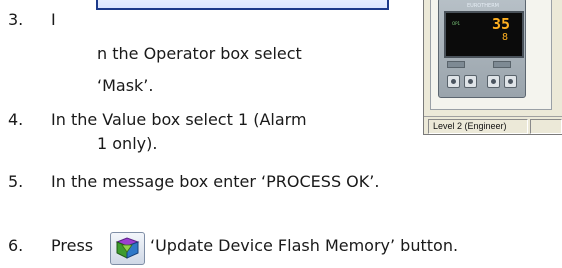 The width and height of the screenshot is (562, 268). I want to click on step-text: Press, so click(72, 245).